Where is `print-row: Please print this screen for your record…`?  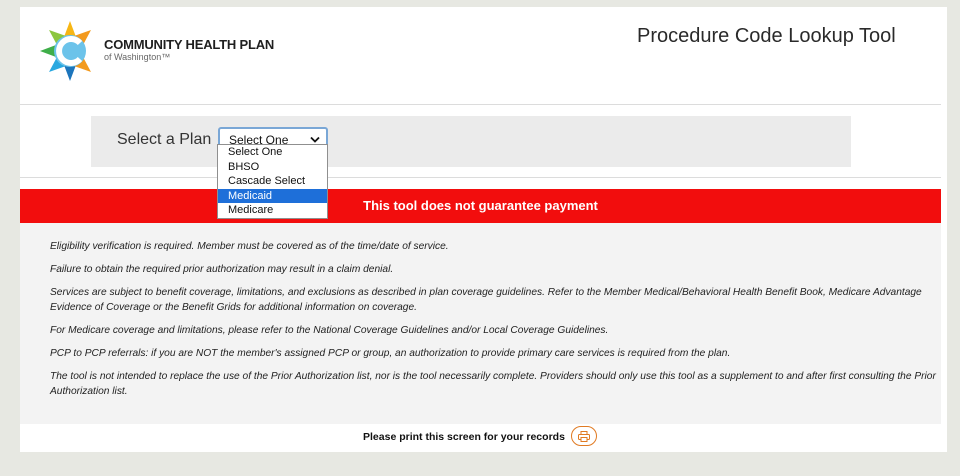
print-row: Please print this screen for your record… is located at coordinates (480, 438).